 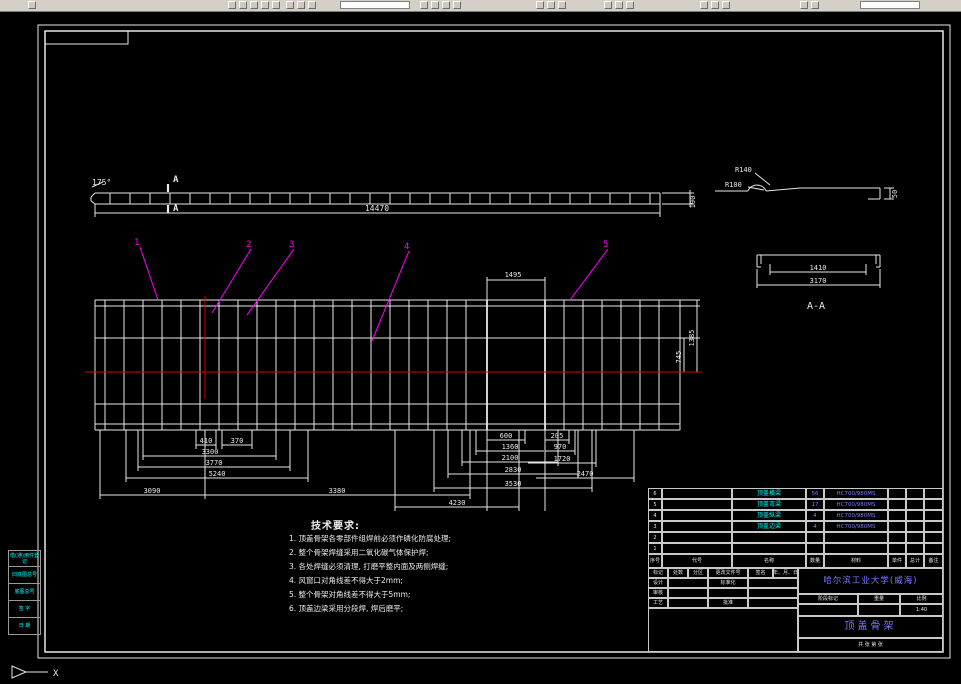 I want to click on dimension-text: 3300, so click(x=210, y=452).